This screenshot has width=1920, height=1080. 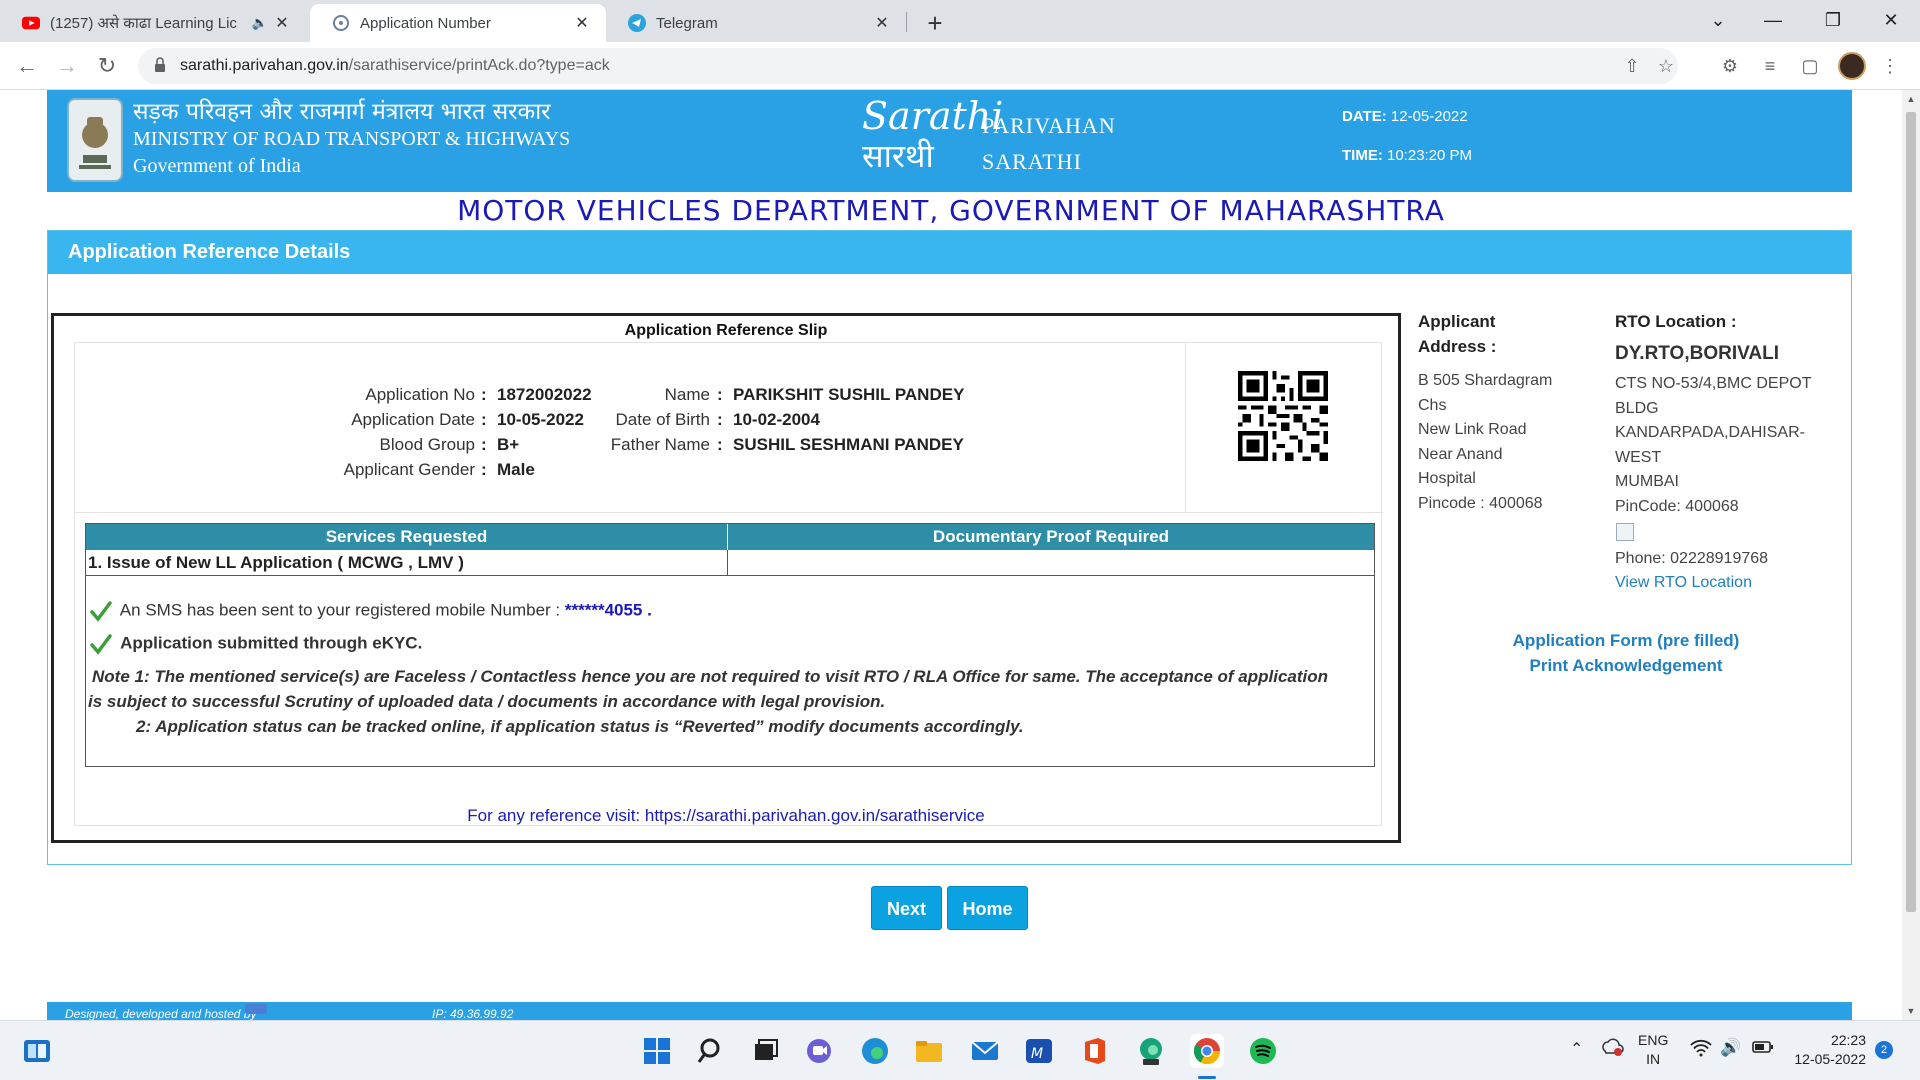 I want to click on view-rto-location-link: View RTO Location, so click(x=1683, y=583).